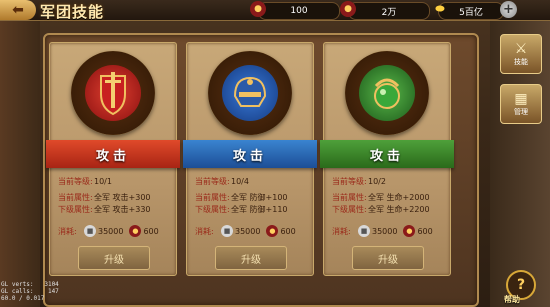  I want to click on skill-stats: 当前等级: 10/1 当前属性: 全军 攻击+300 下级属性: 全军 攻击+330, so click(115, 196).